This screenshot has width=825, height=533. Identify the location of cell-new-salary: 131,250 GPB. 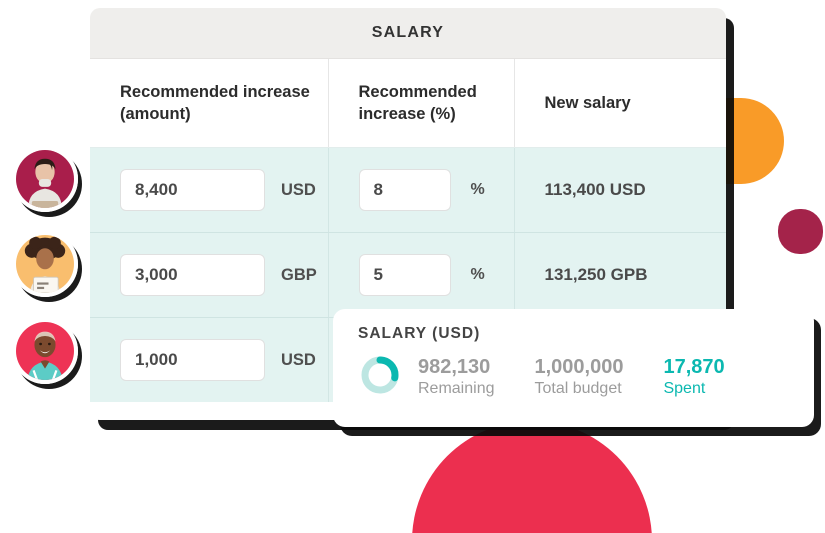
(620, 275).